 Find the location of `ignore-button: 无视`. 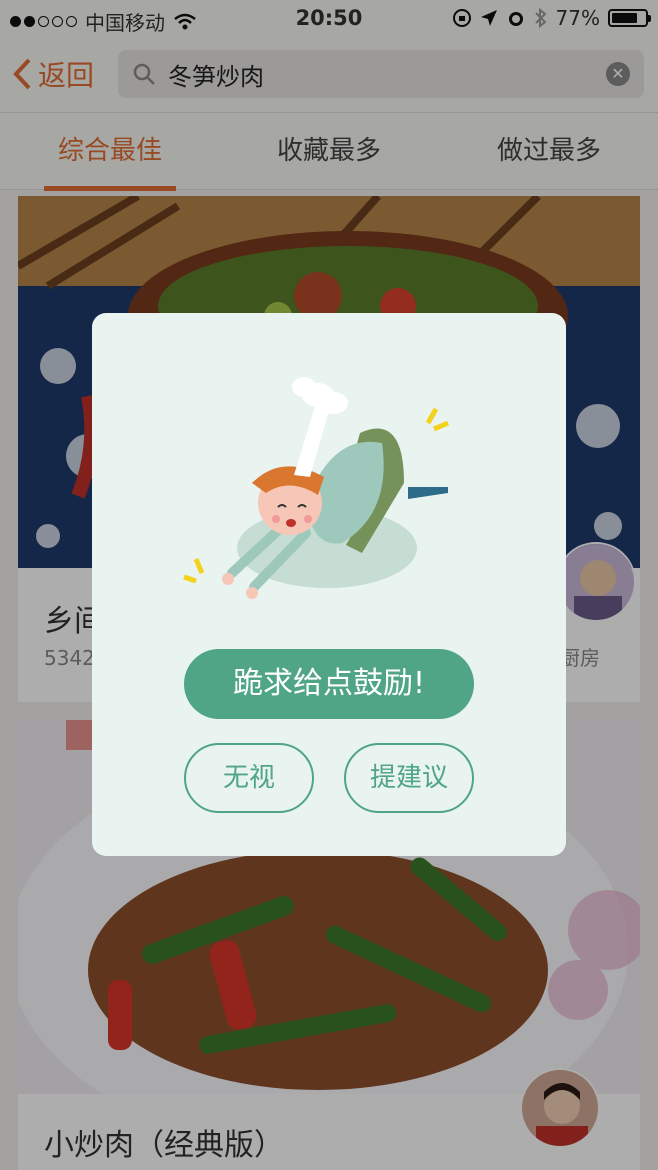

ignore-button: 无视 is located at coordinates (249, 778).